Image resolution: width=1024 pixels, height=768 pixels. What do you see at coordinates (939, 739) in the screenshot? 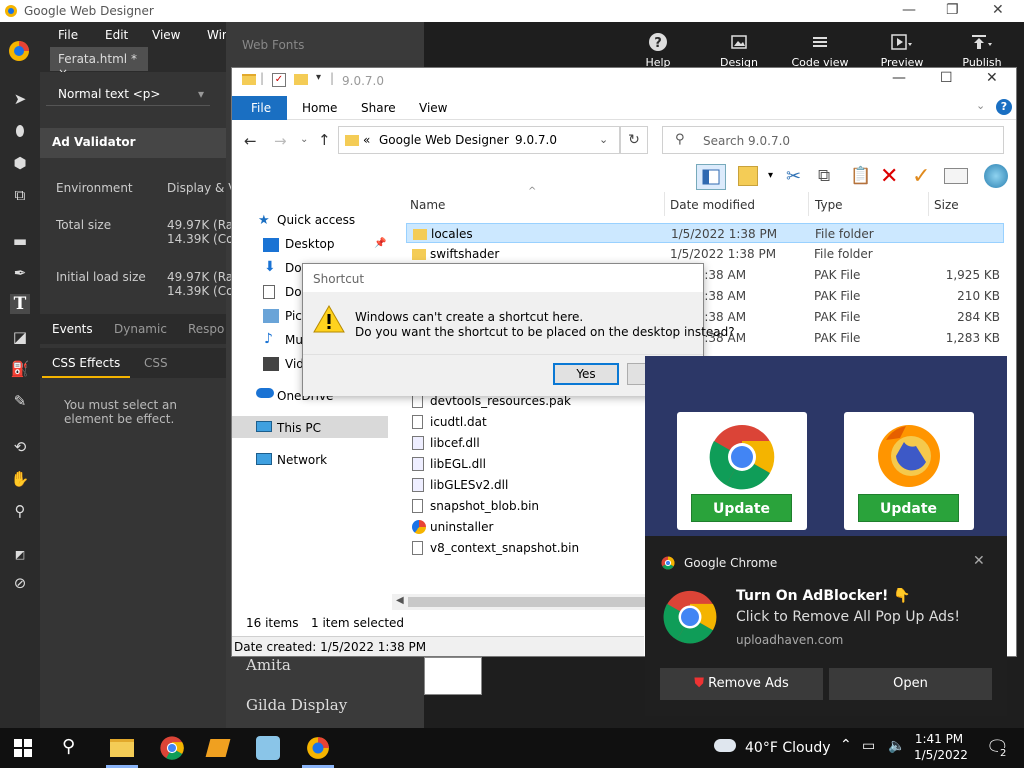
I see `clock-time: 1:41 PM` at bounding box center [939, 739].